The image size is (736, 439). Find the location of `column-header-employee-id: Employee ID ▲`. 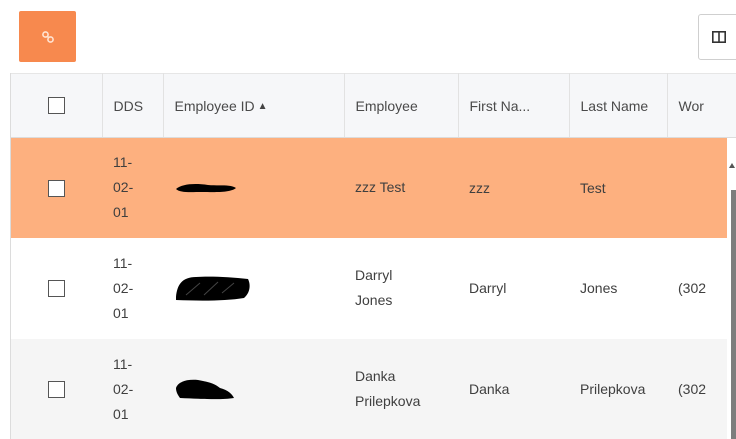

column-header-employee-id: Employee ID ▲ is located at coordinates (254, 105).